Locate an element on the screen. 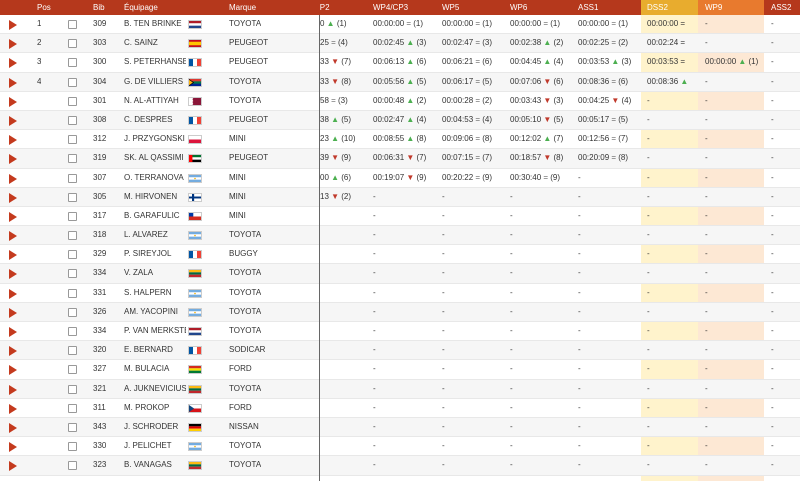 The height and width of the screenshot is (481, 800). table-row: 311 M. PROKOP FORD - - - - - - - is located at coordinates (400, 408).